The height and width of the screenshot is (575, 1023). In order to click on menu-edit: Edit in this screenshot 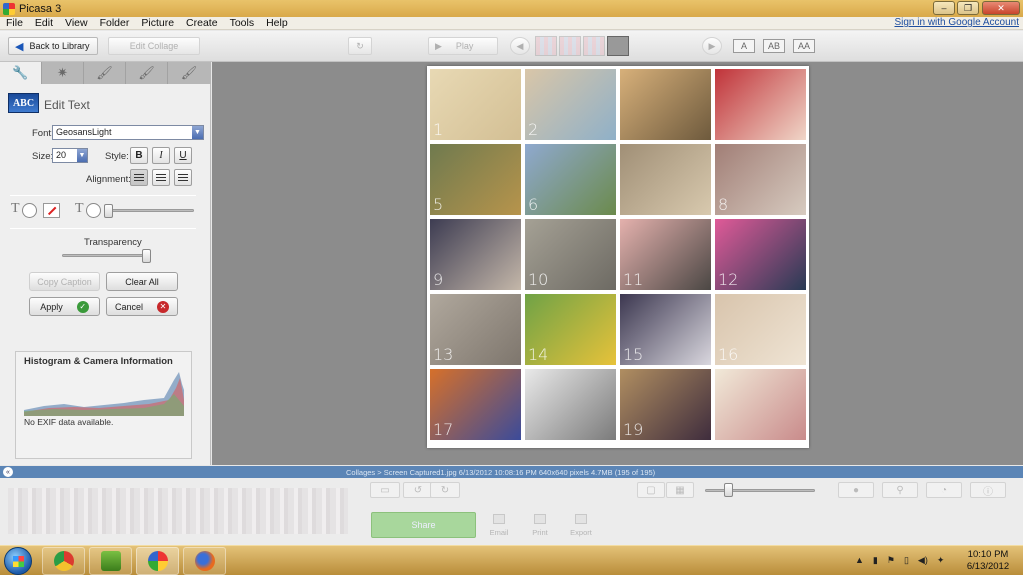, I will do `click(44, 23)`.